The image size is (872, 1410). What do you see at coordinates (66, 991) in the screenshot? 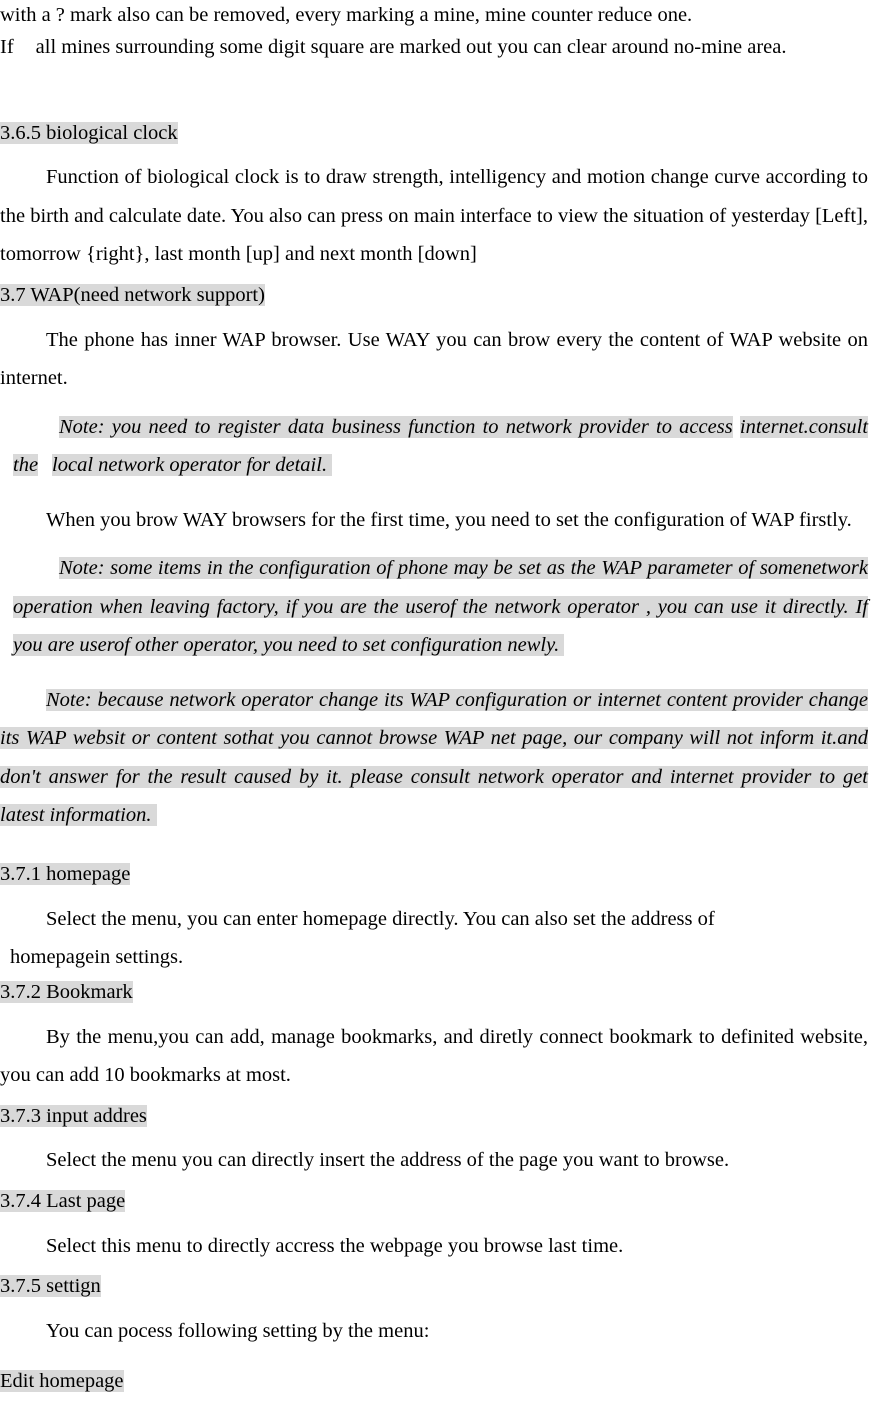
I see `heading-3-7-2-label: 3.7.2 Bookmark` at bounding box center [66, 991].